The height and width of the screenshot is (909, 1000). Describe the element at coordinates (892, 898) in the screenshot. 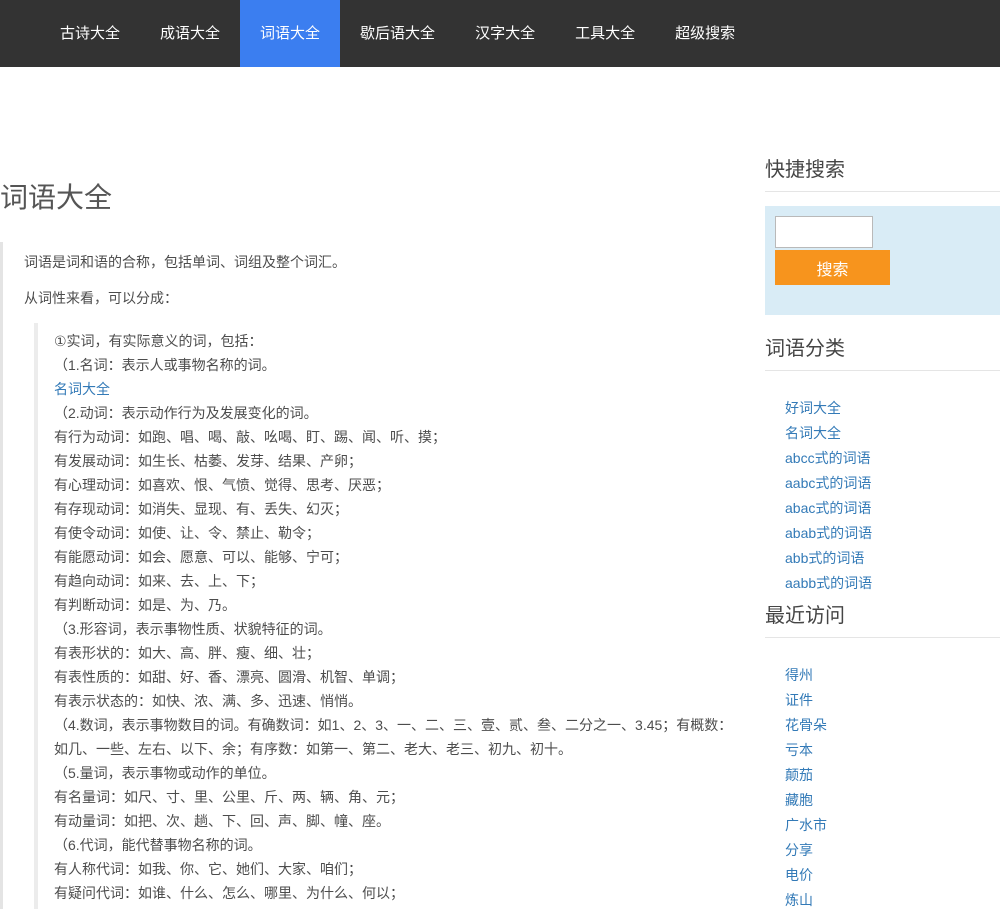

I see `list-item: 炼山` at that location.